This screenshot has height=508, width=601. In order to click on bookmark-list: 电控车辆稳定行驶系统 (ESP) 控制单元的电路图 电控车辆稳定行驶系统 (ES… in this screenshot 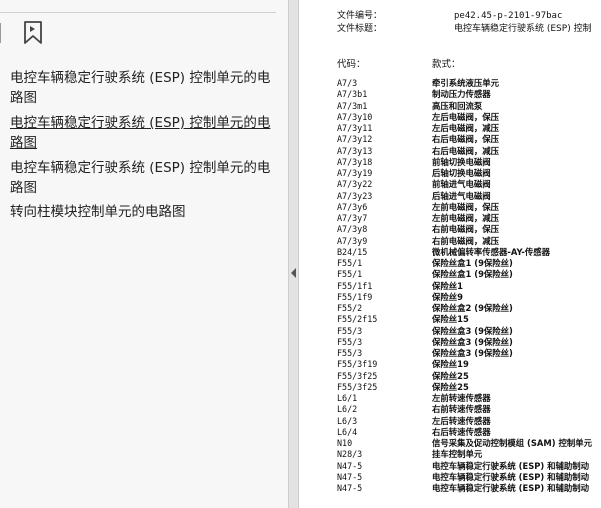, I will do `click(146, 147)`.